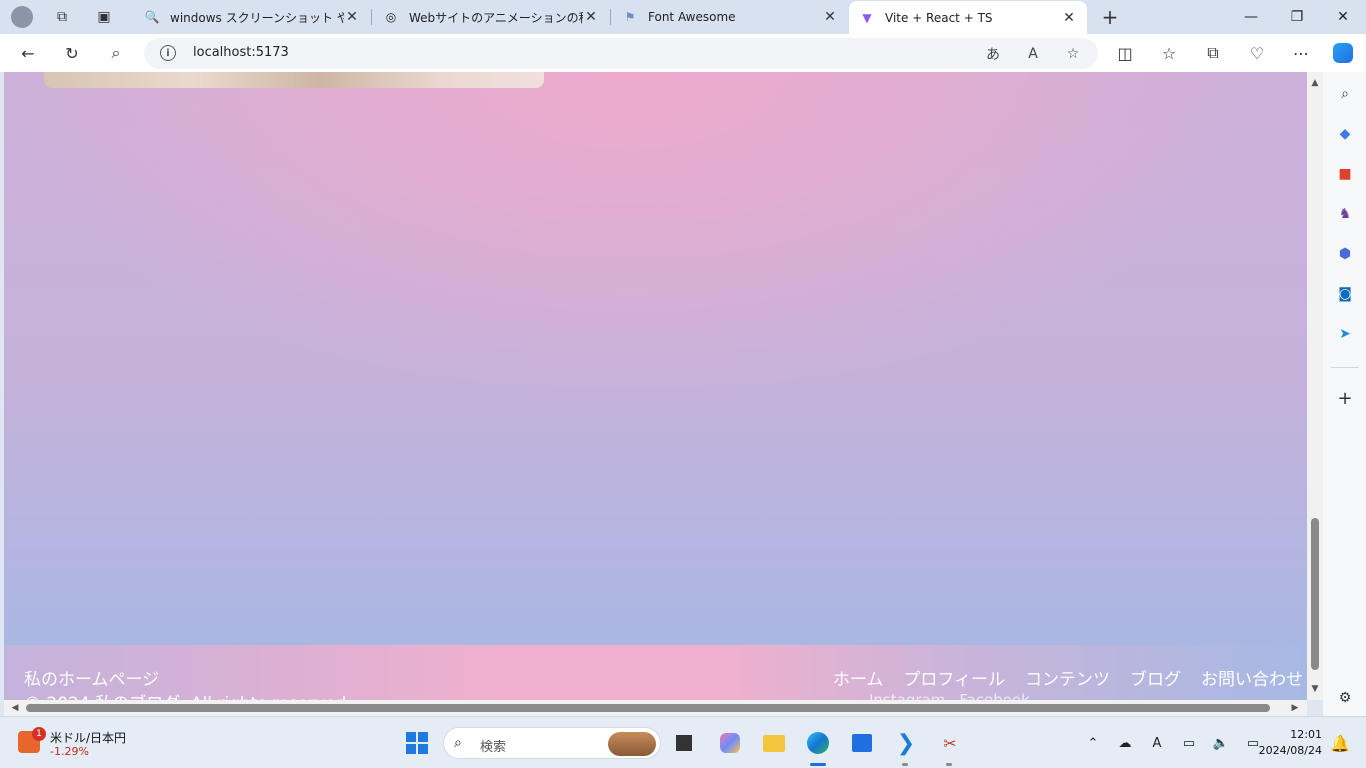 Image resolution: width=1366 pixels, height=768 pixels. Describe the element at coordinates (1345, 214) in the screenshot. I see `sidebar-games-button: ♞` at that location.